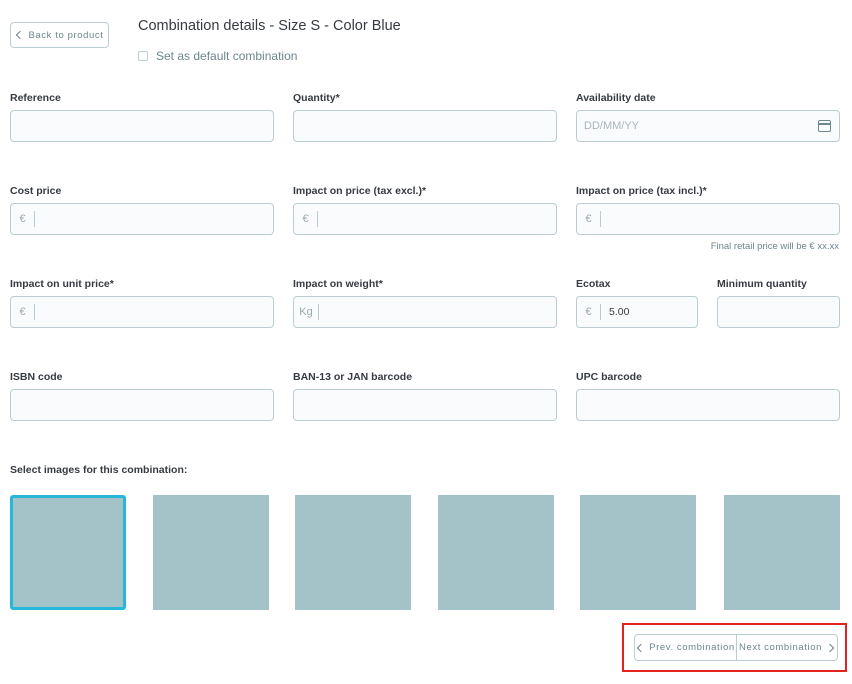  What do you see at coordinates (619, 312) in the screenshot?
I see `ecotax-value: 5.00` at bounding box center [619, 312].